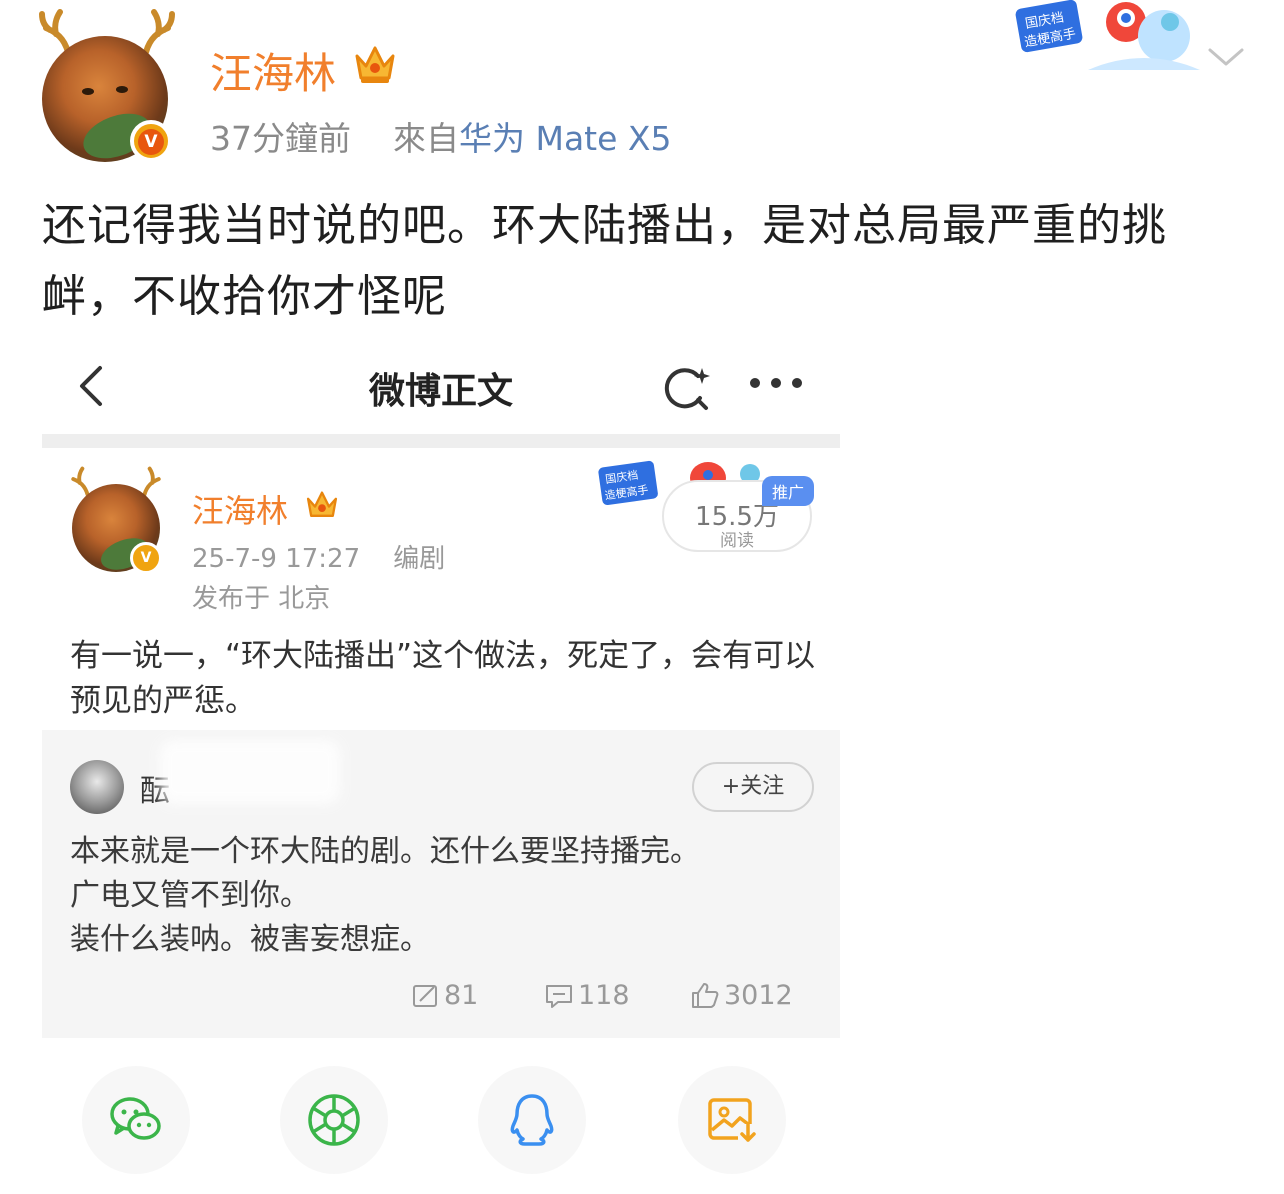 Image resolution: width=1284 pixels, height=1194 pixels. I want to click on qq-icon, so click(532, 1120).